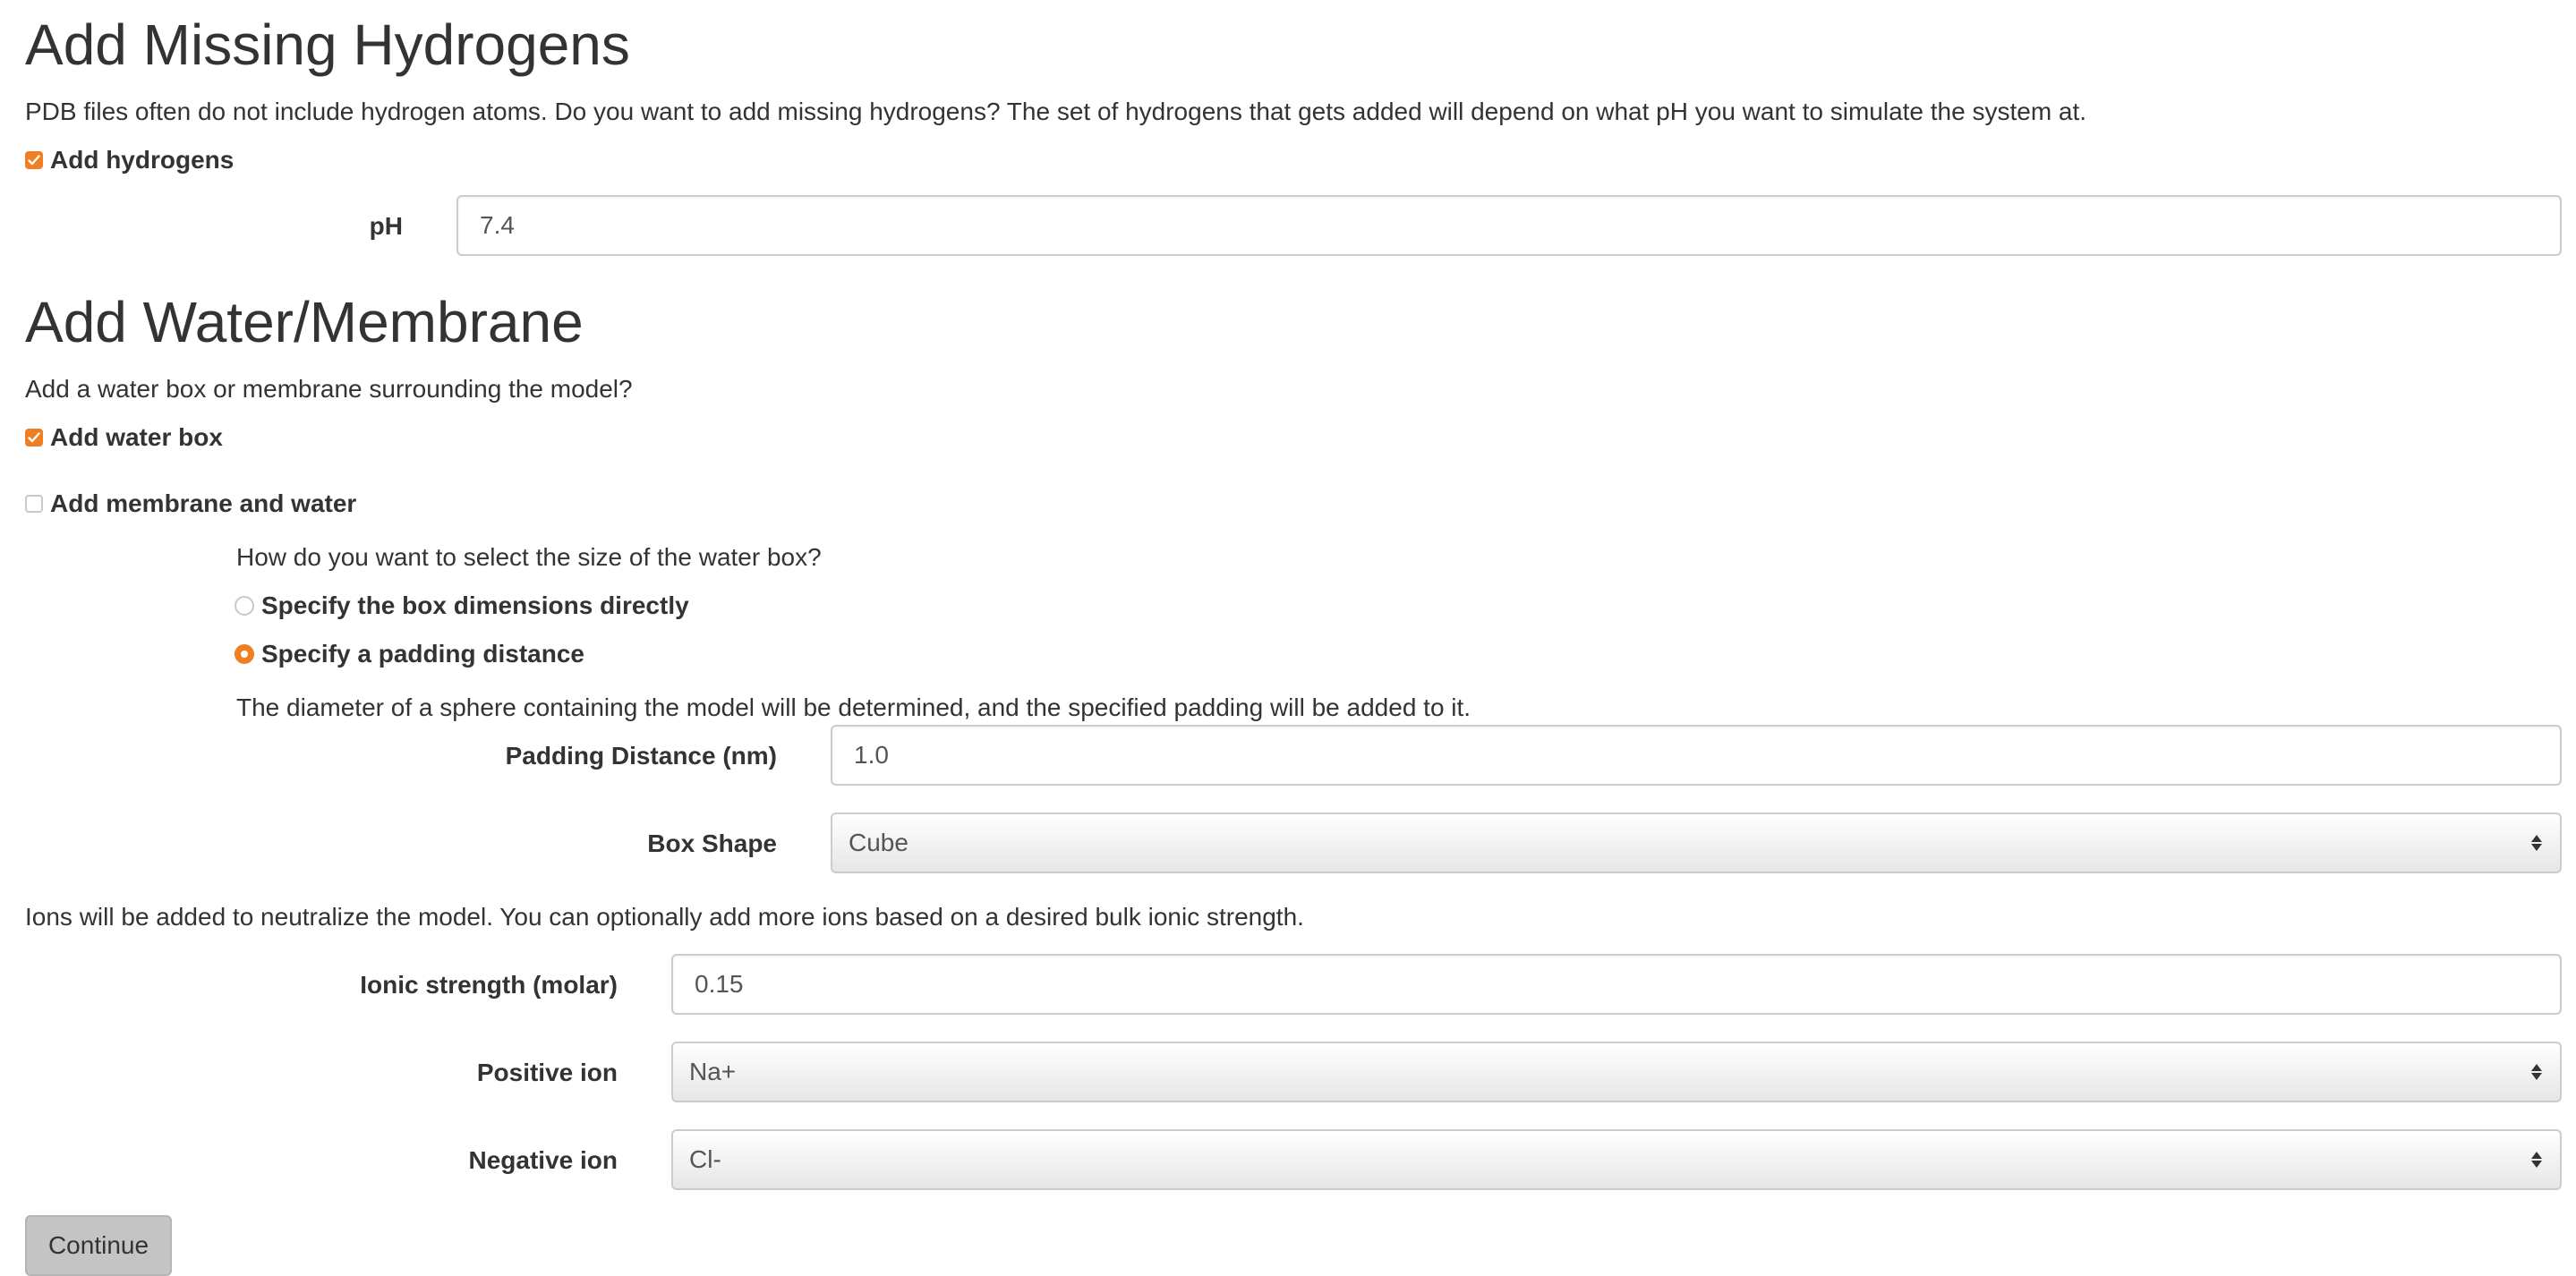 The width and height of the screenshot is (2576, 1276). I want to click on size-option-padding-radio, so click(244, 654).